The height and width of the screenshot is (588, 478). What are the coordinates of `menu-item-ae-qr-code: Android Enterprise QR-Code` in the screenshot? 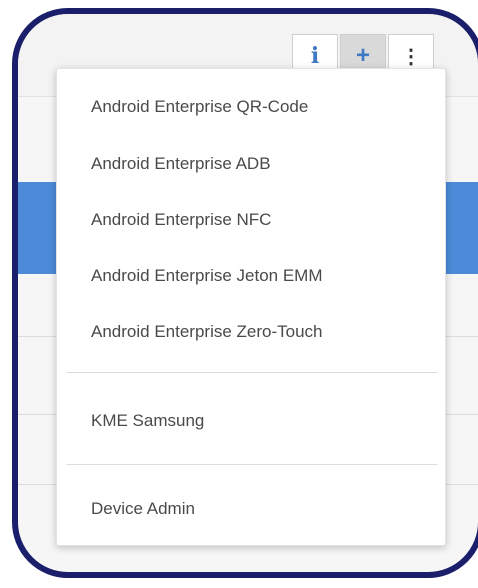 It's located at (263, 107).